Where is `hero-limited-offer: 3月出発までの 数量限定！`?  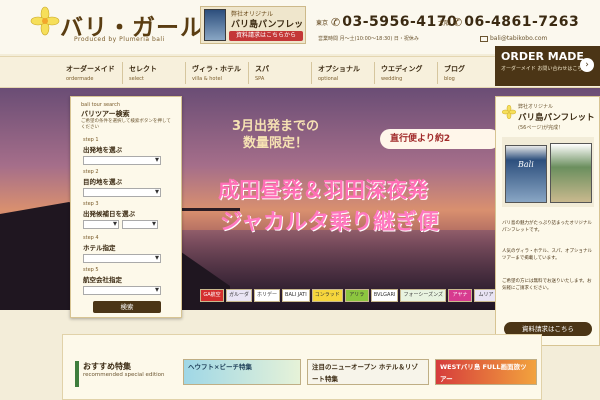 hero-limited-offer: 3月出発までの 数量限定！ is located at coordinates (275, 135).